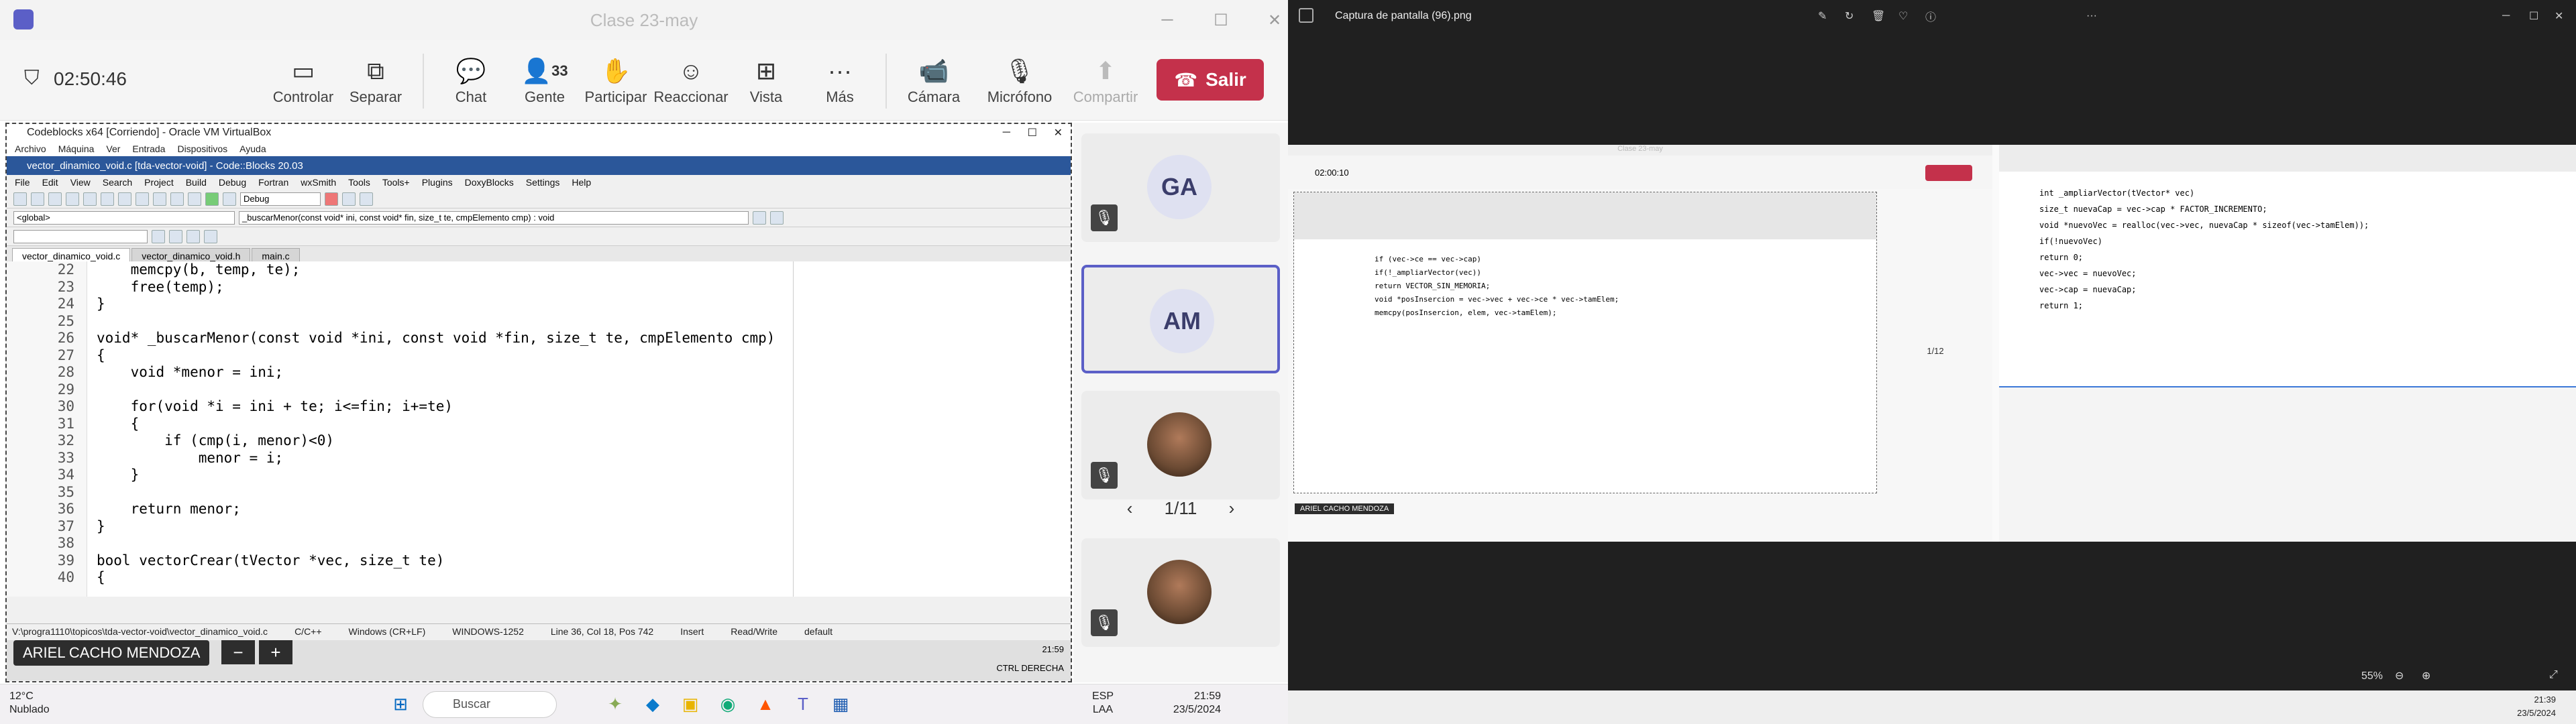 The height and width of the screenshot is (724, 2576). What do you see at coordinates (840, 703) in the screenshot?
I see `virtualbox-icon: ▦` at bounding box center [840, 703].